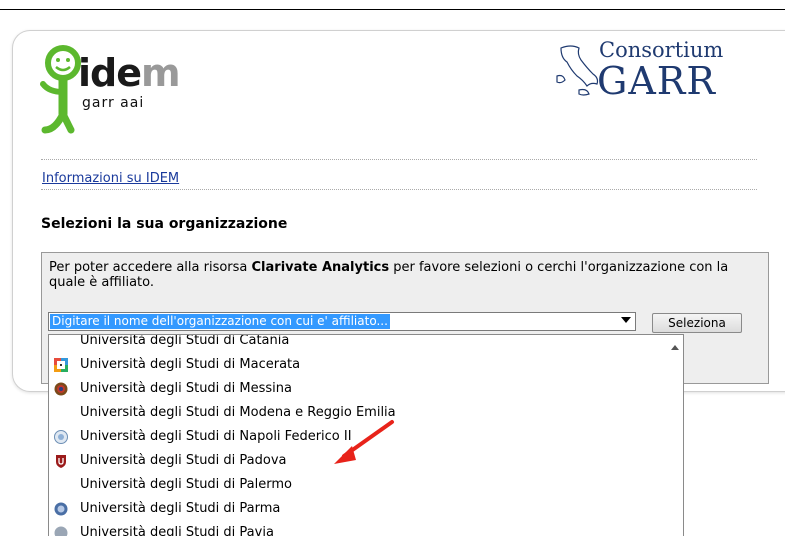 This screenshot has width=785, height=536. Describe the element at coordinates (697, 323) in the screenshot. I see `select-button: Seleziona` at that location.